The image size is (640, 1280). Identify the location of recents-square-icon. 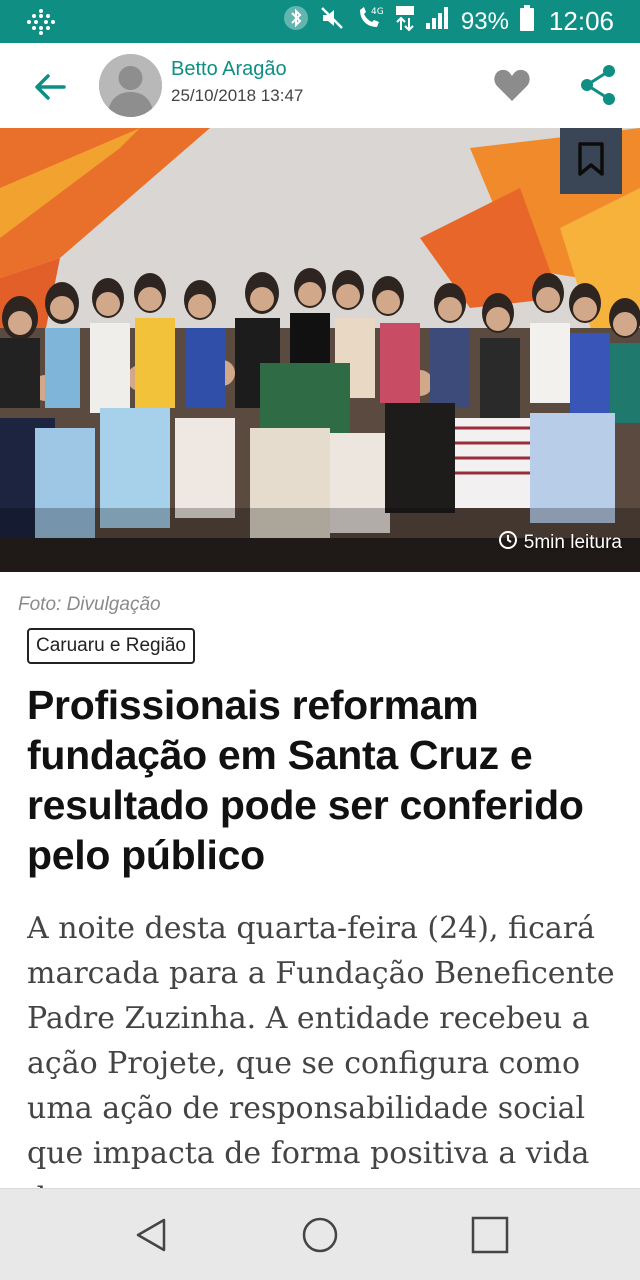
(490, 1235).